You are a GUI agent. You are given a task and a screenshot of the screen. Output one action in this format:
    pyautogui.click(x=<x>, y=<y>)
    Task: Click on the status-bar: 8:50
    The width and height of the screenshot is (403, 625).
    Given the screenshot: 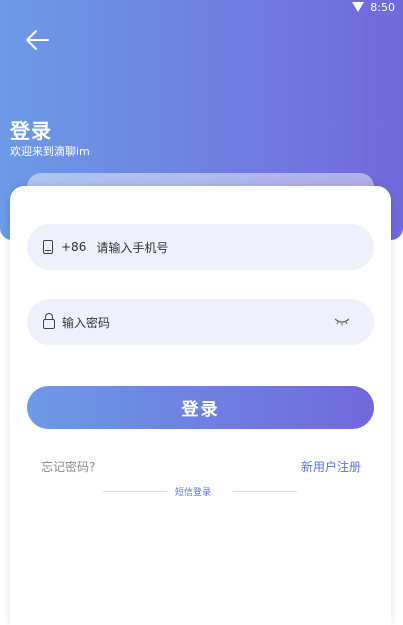 What is the action you would take?
    pyautogui.click(x=373, y=7)
    